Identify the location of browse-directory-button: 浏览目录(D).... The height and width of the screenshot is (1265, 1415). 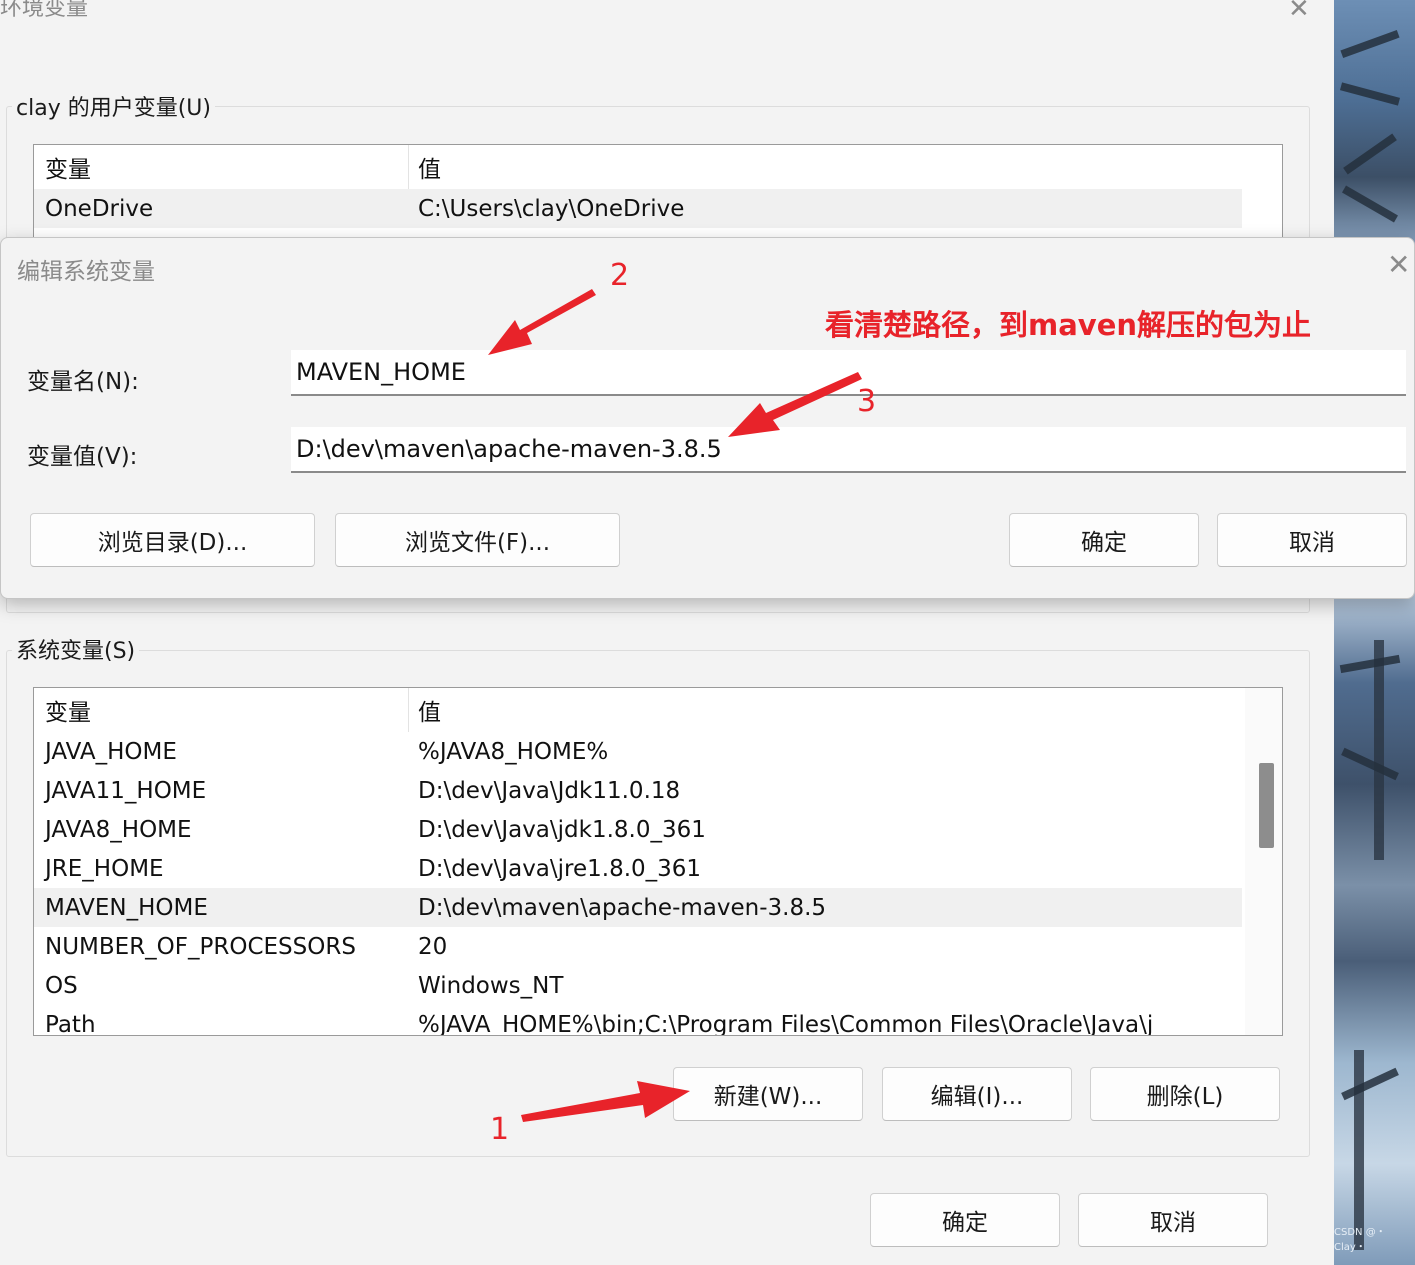
(172, 540).